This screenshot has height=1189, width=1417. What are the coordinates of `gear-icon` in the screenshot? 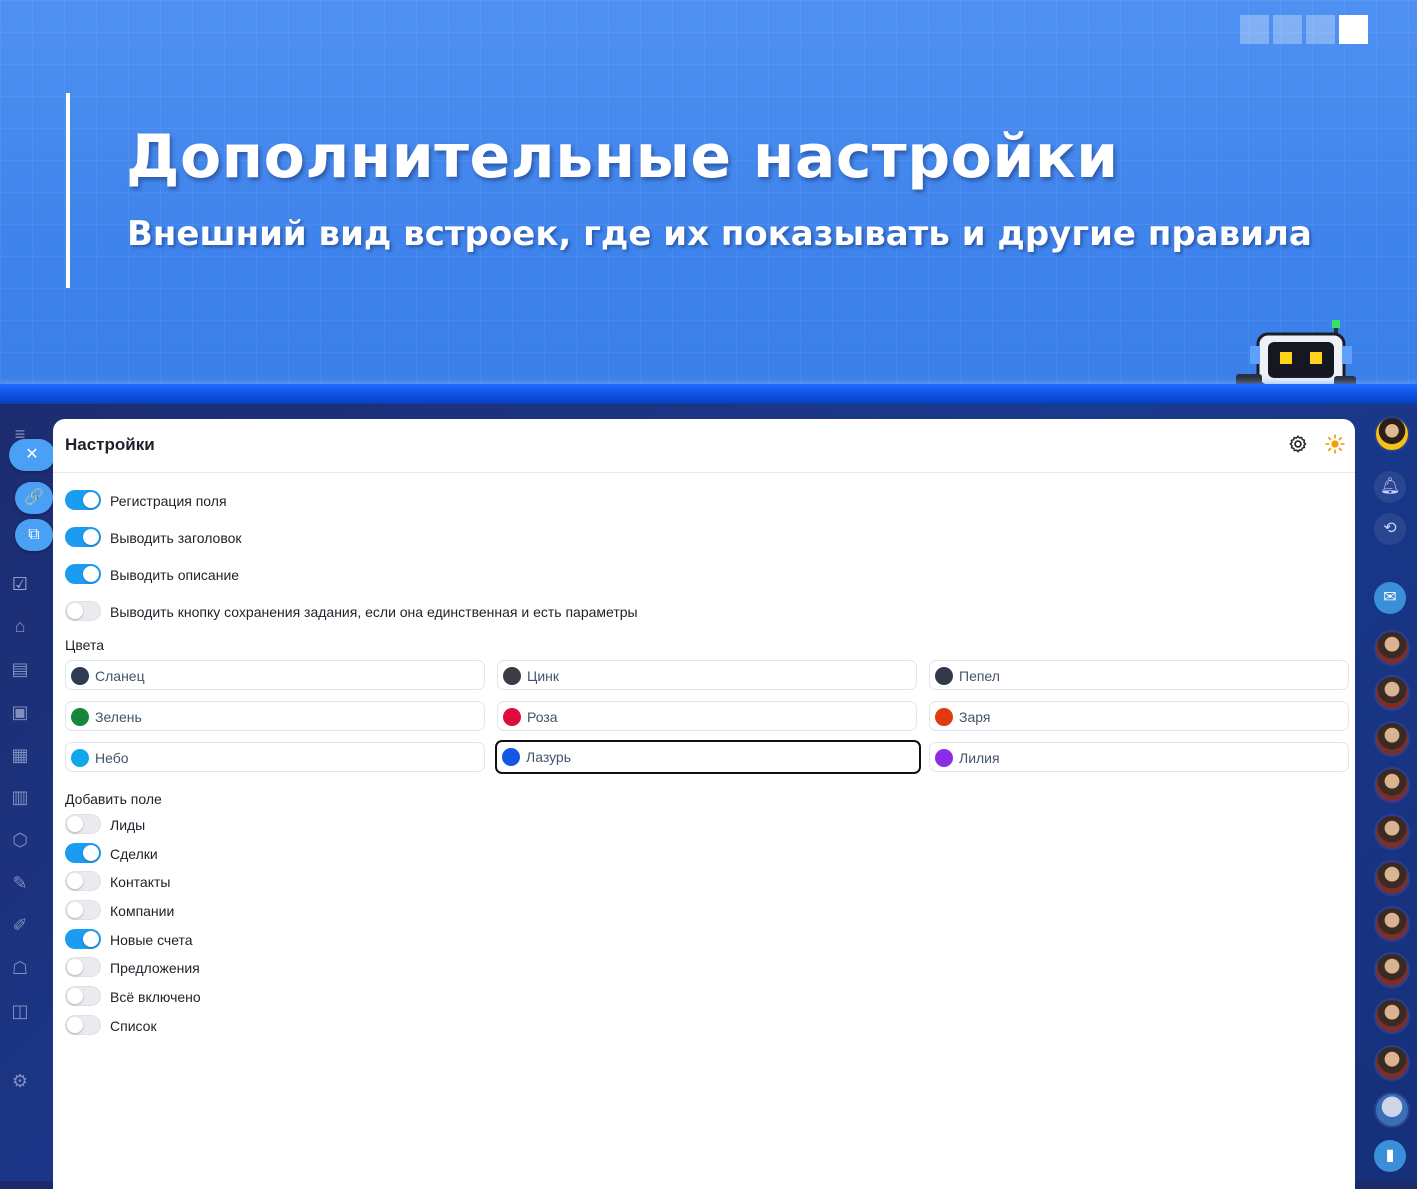 It's located at (1298, 444).